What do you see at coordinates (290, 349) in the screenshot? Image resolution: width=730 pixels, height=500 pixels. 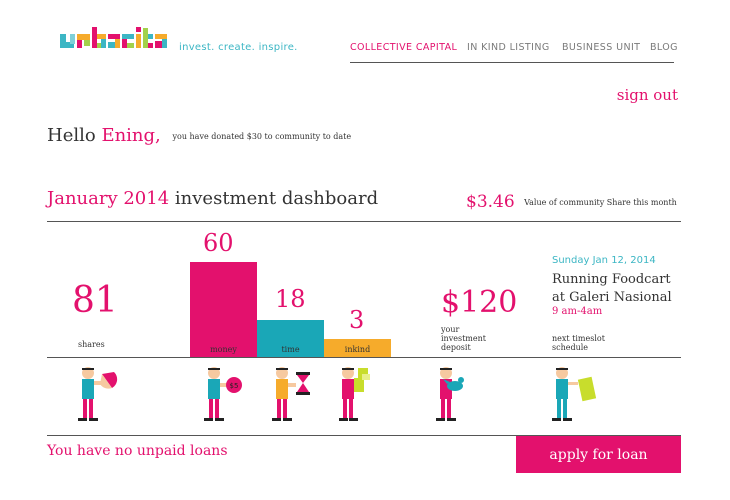 I see `time-label: time` at bounding box center [290, 349].